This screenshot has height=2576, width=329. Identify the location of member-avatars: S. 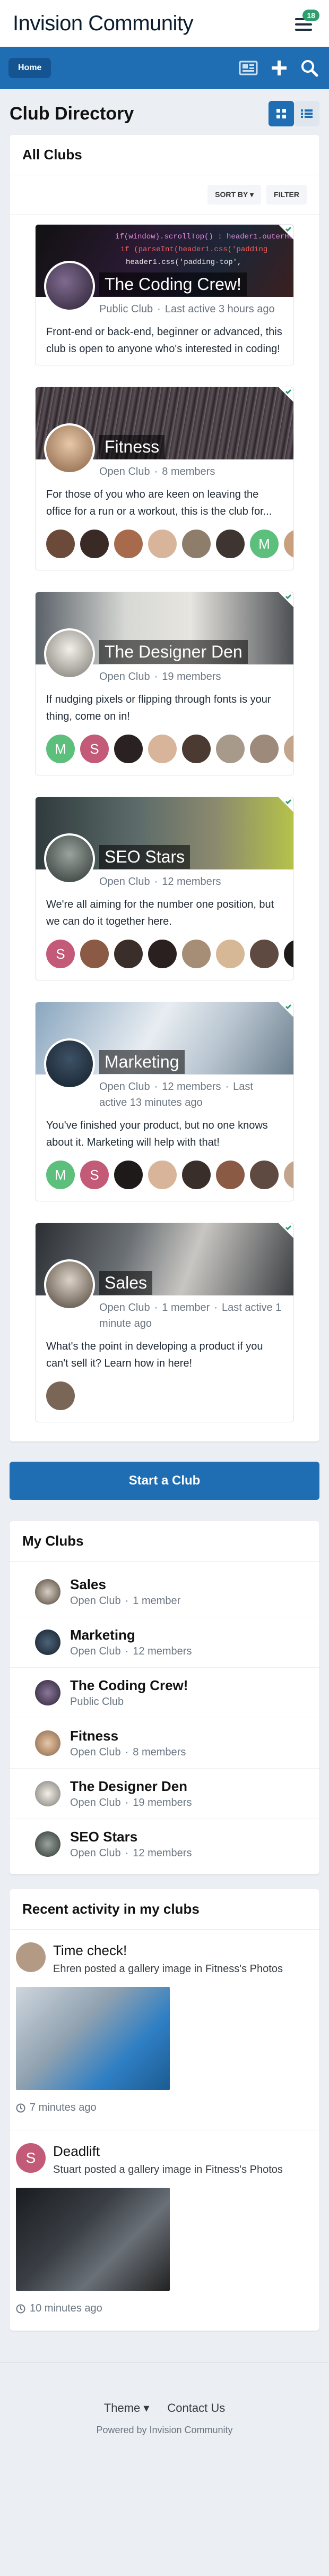
(164, 959).